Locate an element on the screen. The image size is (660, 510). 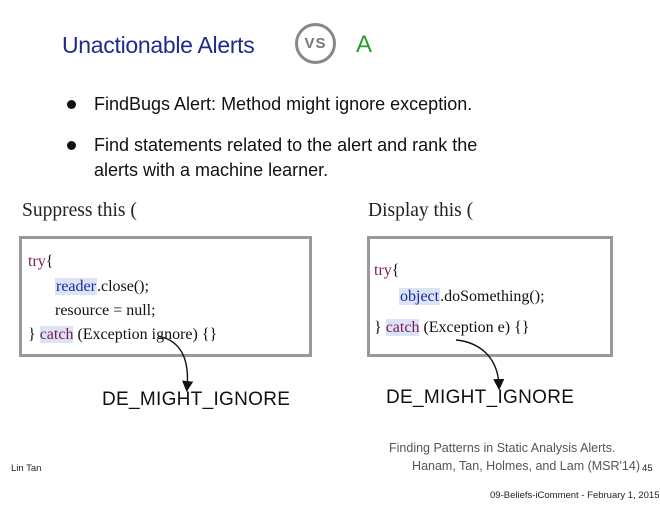
arrows-overlay is located at coordinates (331, 364).